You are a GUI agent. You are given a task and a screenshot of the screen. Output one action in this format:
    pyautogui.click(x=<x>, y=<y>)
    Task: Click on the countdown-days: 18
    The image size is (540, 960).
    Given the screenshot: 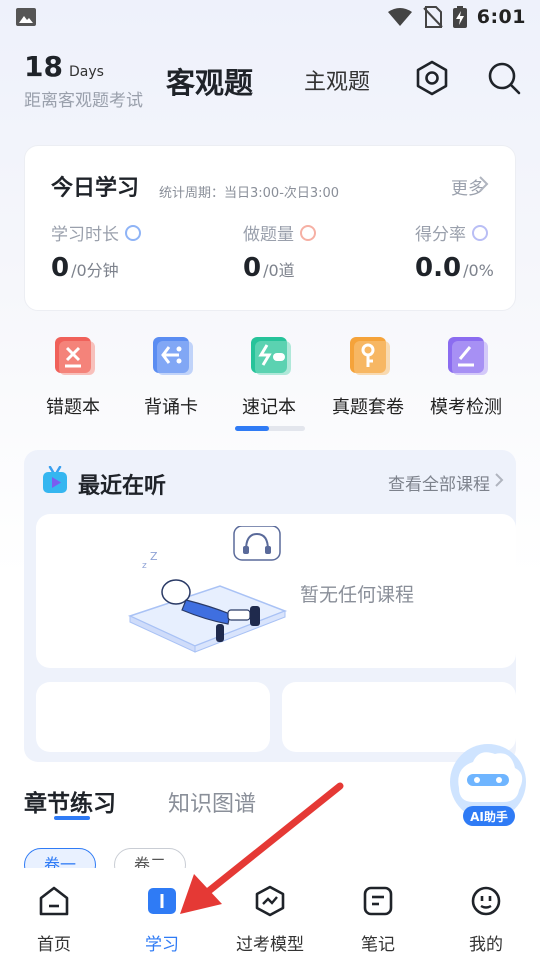 What is the action you would take?
    pyautogui.click(x=43, y=66)
    